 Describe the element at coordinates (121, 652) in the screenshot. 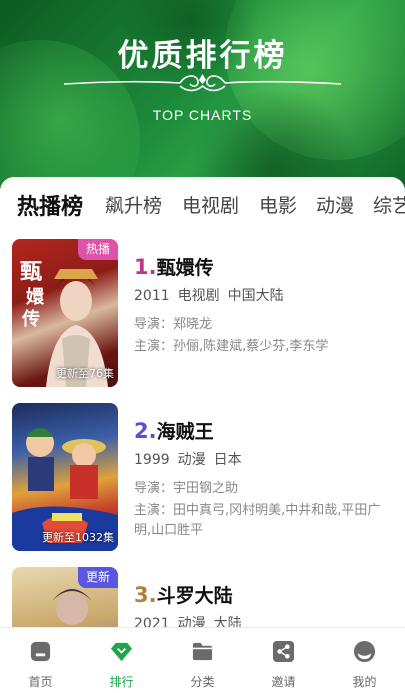

I see `diamond-icon` at that location.